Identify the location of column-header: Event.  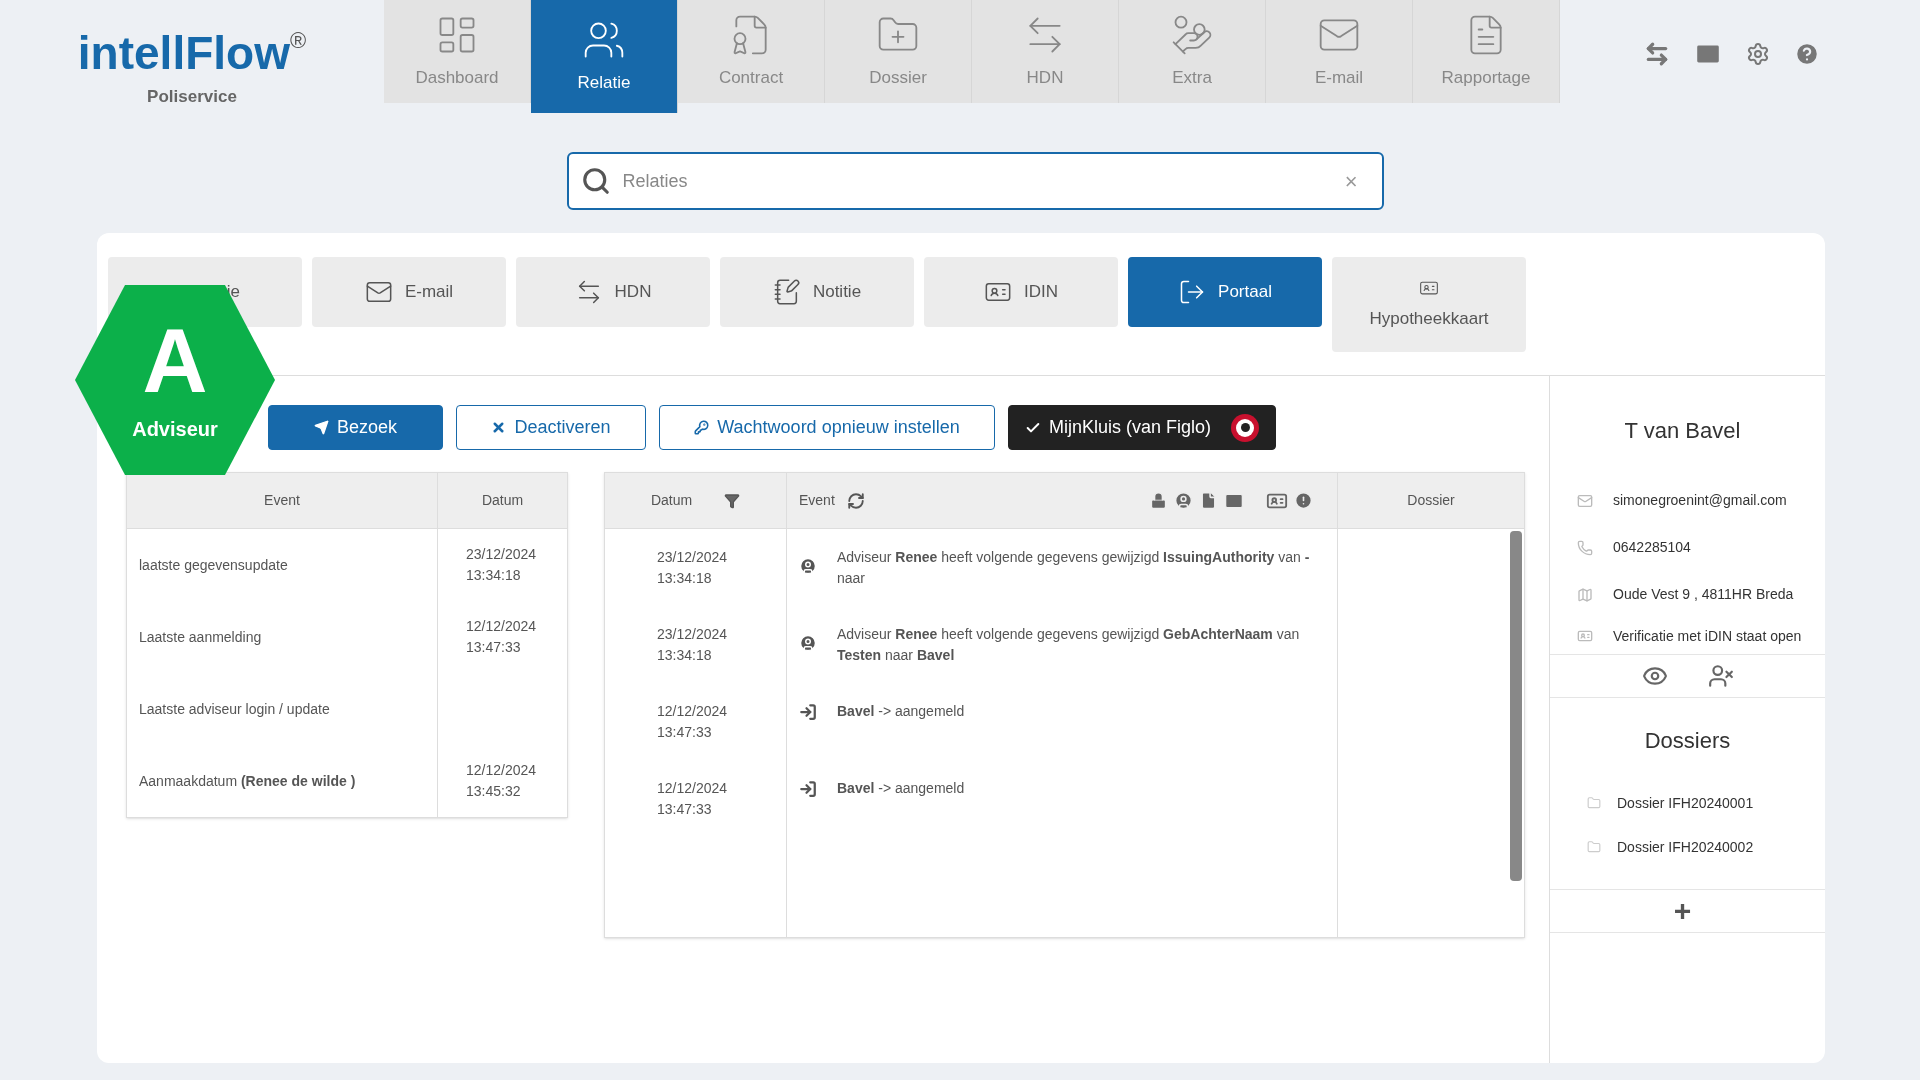
(817, 500).